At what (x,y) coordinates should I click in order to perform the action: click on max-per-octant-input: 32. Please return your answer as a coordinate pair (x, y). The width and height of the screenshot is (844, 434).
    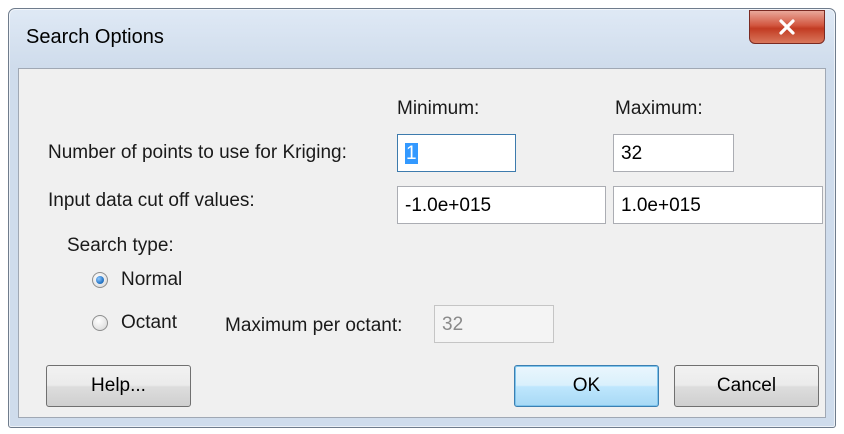
    Looking at the image, I should click on (494, 324).